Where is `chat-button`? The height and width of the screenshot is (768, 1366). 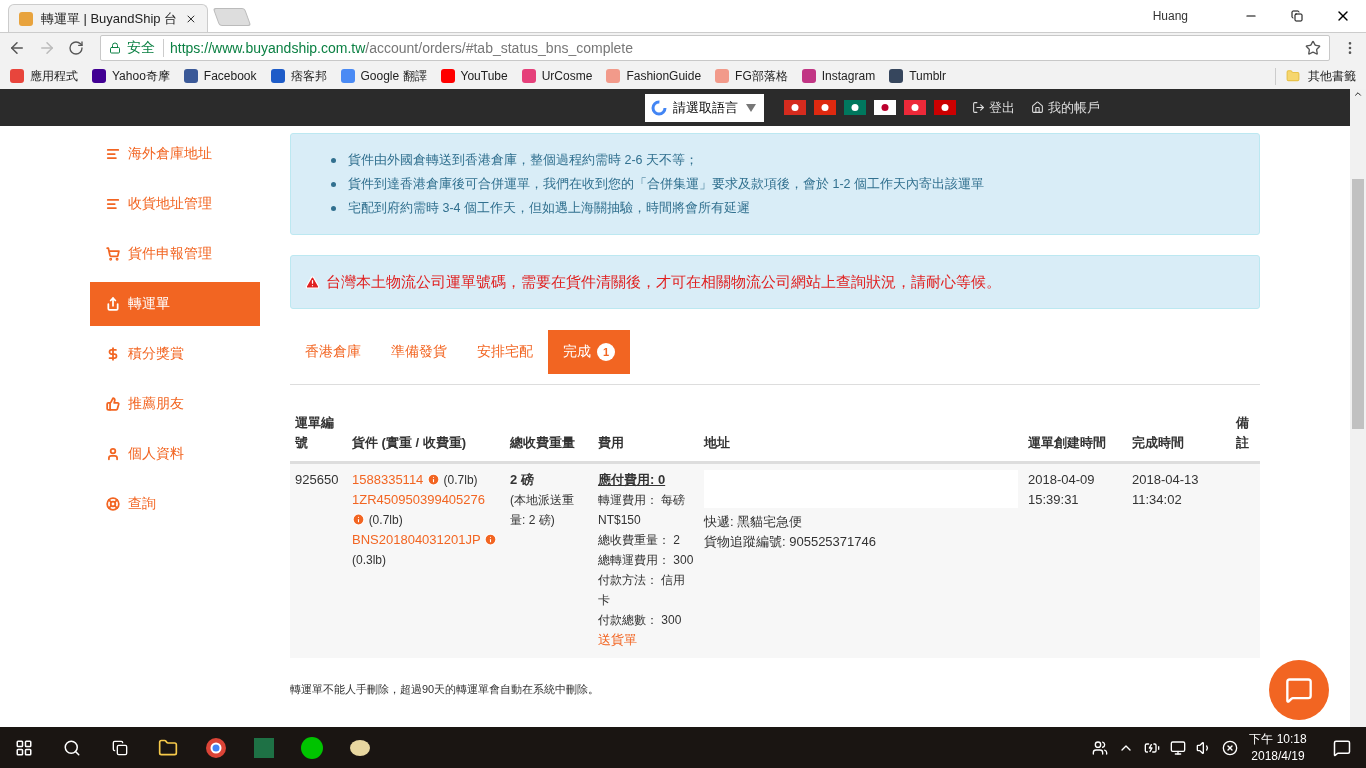
chat-button is located at coordinates (1299, 690).